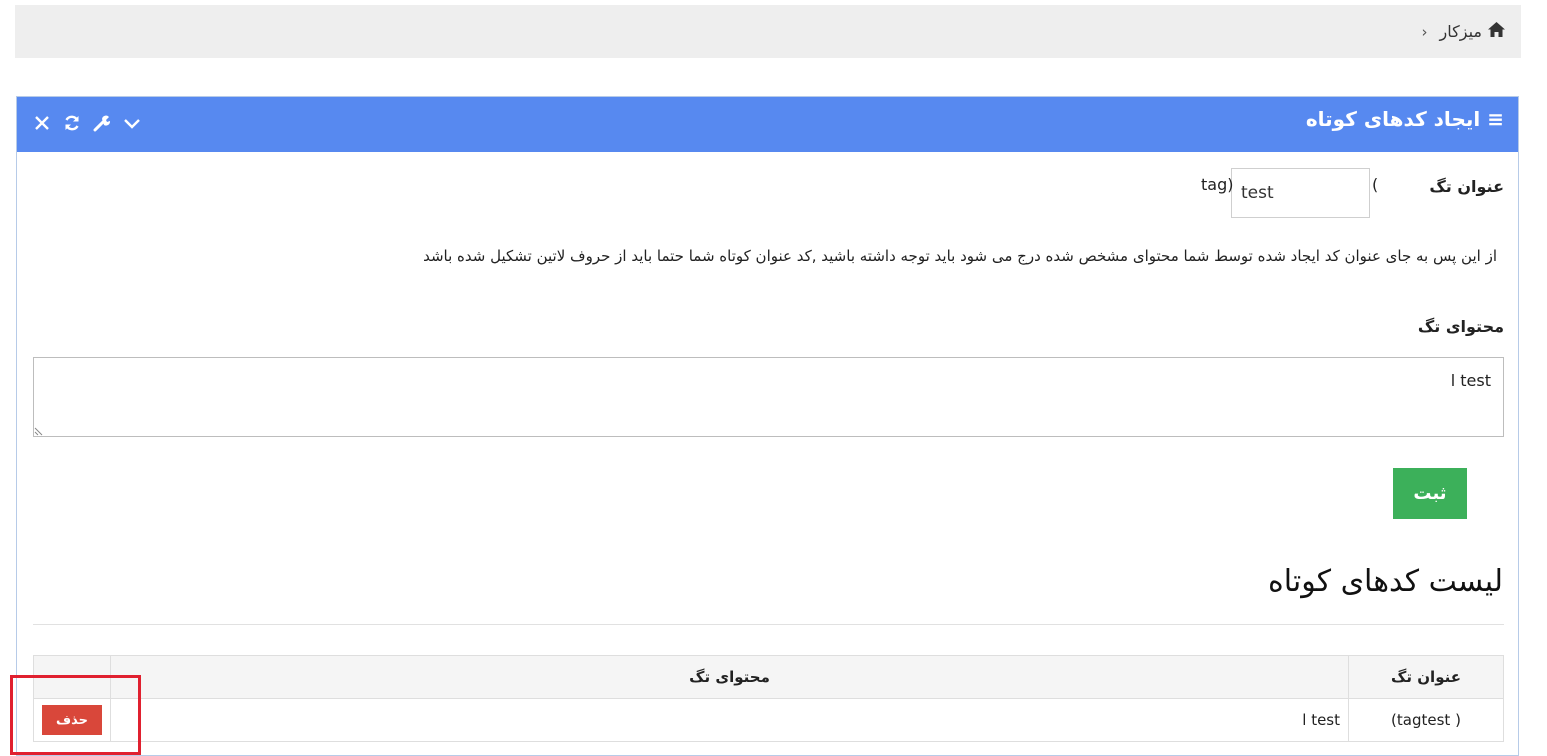 The width and height of the screenshot is (1547, 756). Describe the element at coordinates (1496, 31) in the screenshot. I see `home-icon` at that location.